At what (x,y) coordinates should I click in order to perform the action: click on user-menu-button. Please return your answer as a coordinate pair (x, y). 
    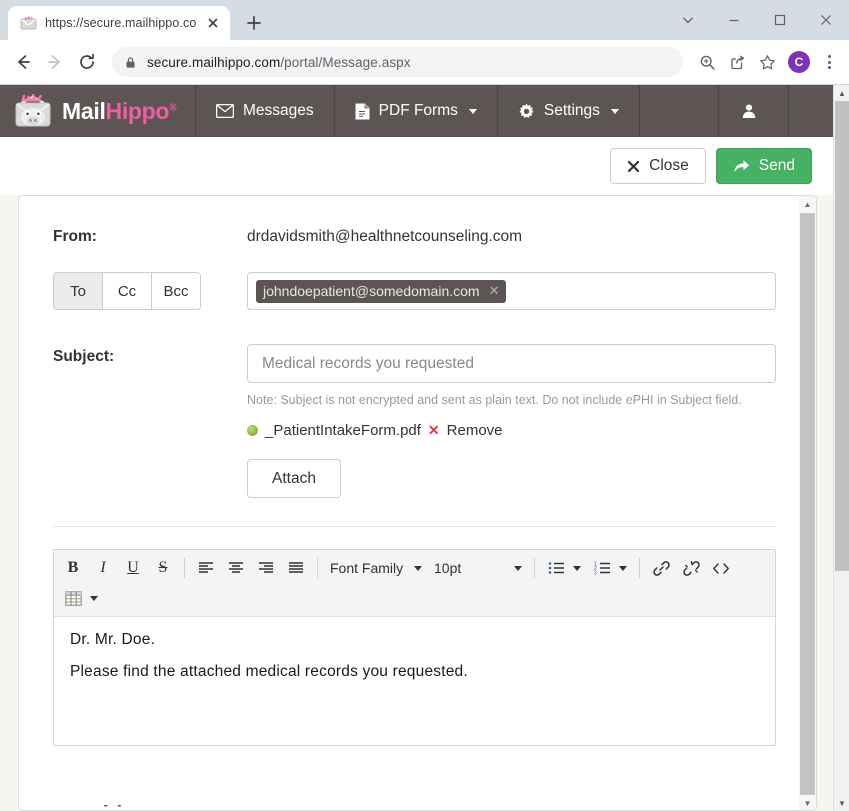
    Looking at the image, I should click on (754, 111).